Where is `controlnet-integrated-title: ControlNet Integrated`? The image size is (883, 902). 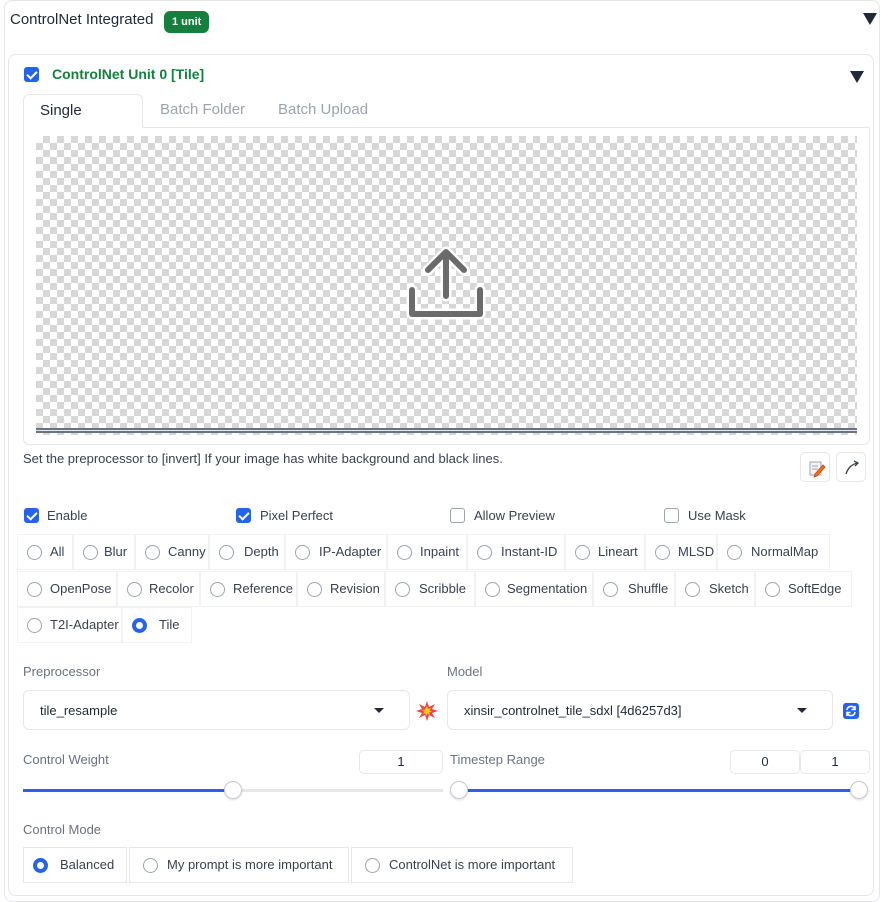
controlnet-integrated-title: ControlNet Integrated is located at coordinates (81, 19).